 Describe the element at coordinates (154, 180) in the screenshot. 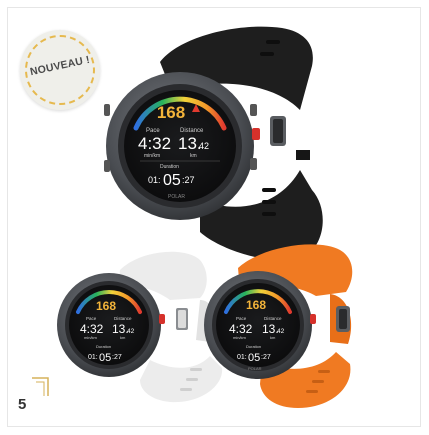

I see `black-duration-hours: 01:` at that location.